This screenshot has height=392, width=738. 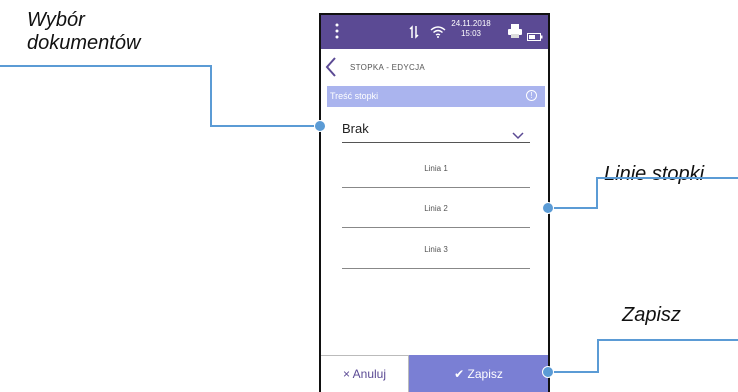 What do you see at coordinates (518, 133) in the screenshot?
I see `chevron-down-icon` at bounding box center [518, 133].